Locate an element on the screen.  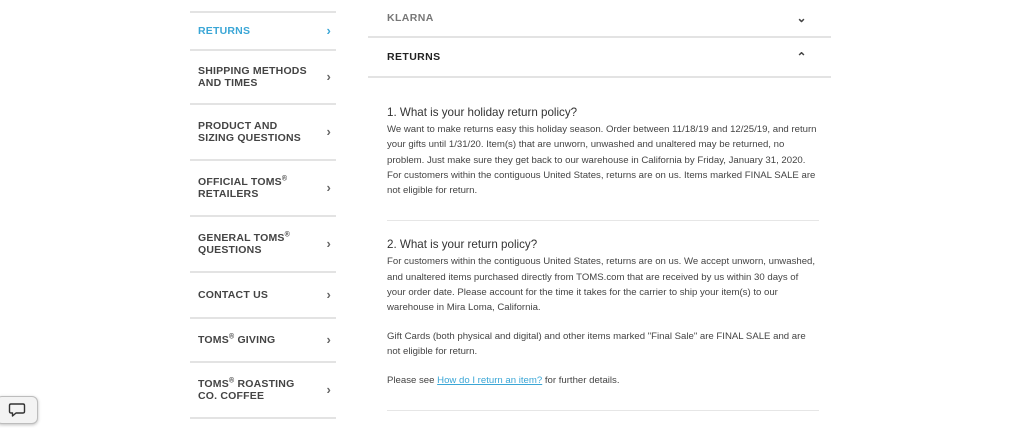
sidebar-item-returns: RETURNS › is located at coordinates (263, 31).